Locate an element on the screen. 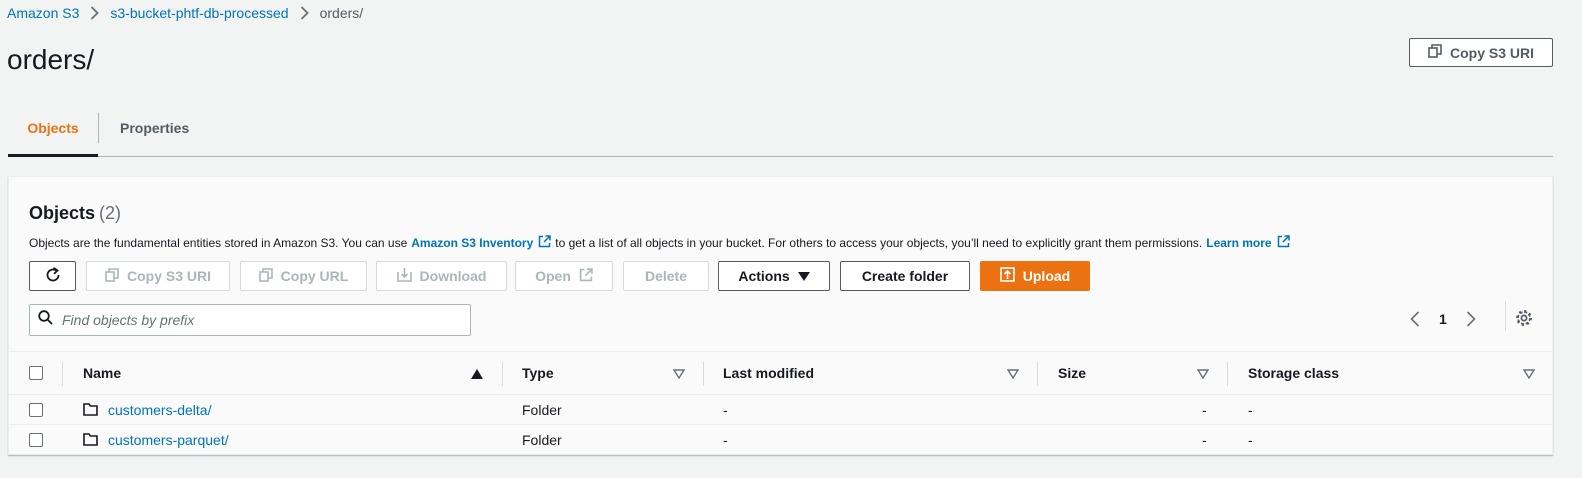  objects-heading-label: Objects is located at coordinates (62, 213).